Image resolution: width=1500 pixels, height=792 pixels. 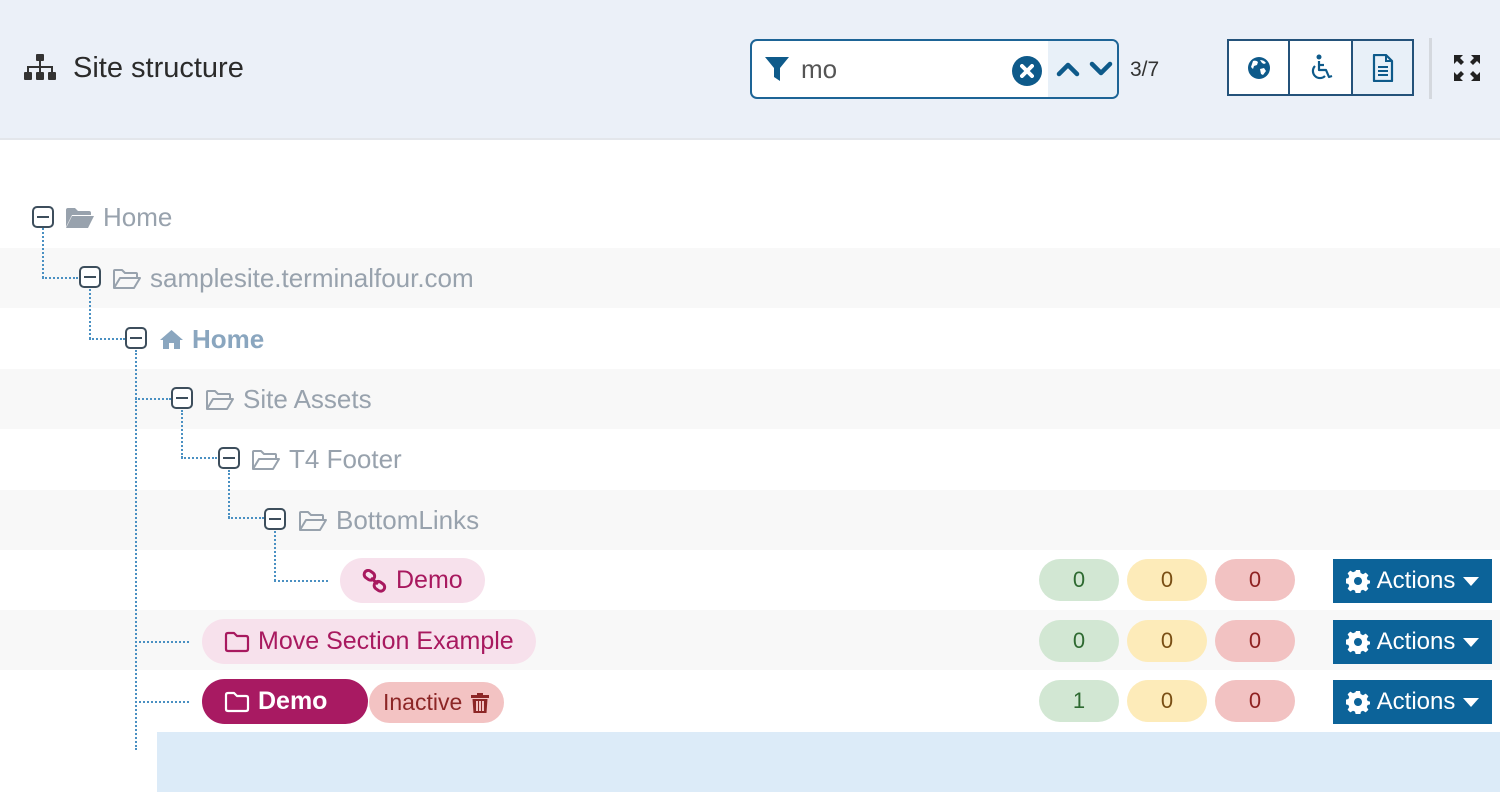 I want to click on wheelchair-icon, so click(x=1321, y=66).